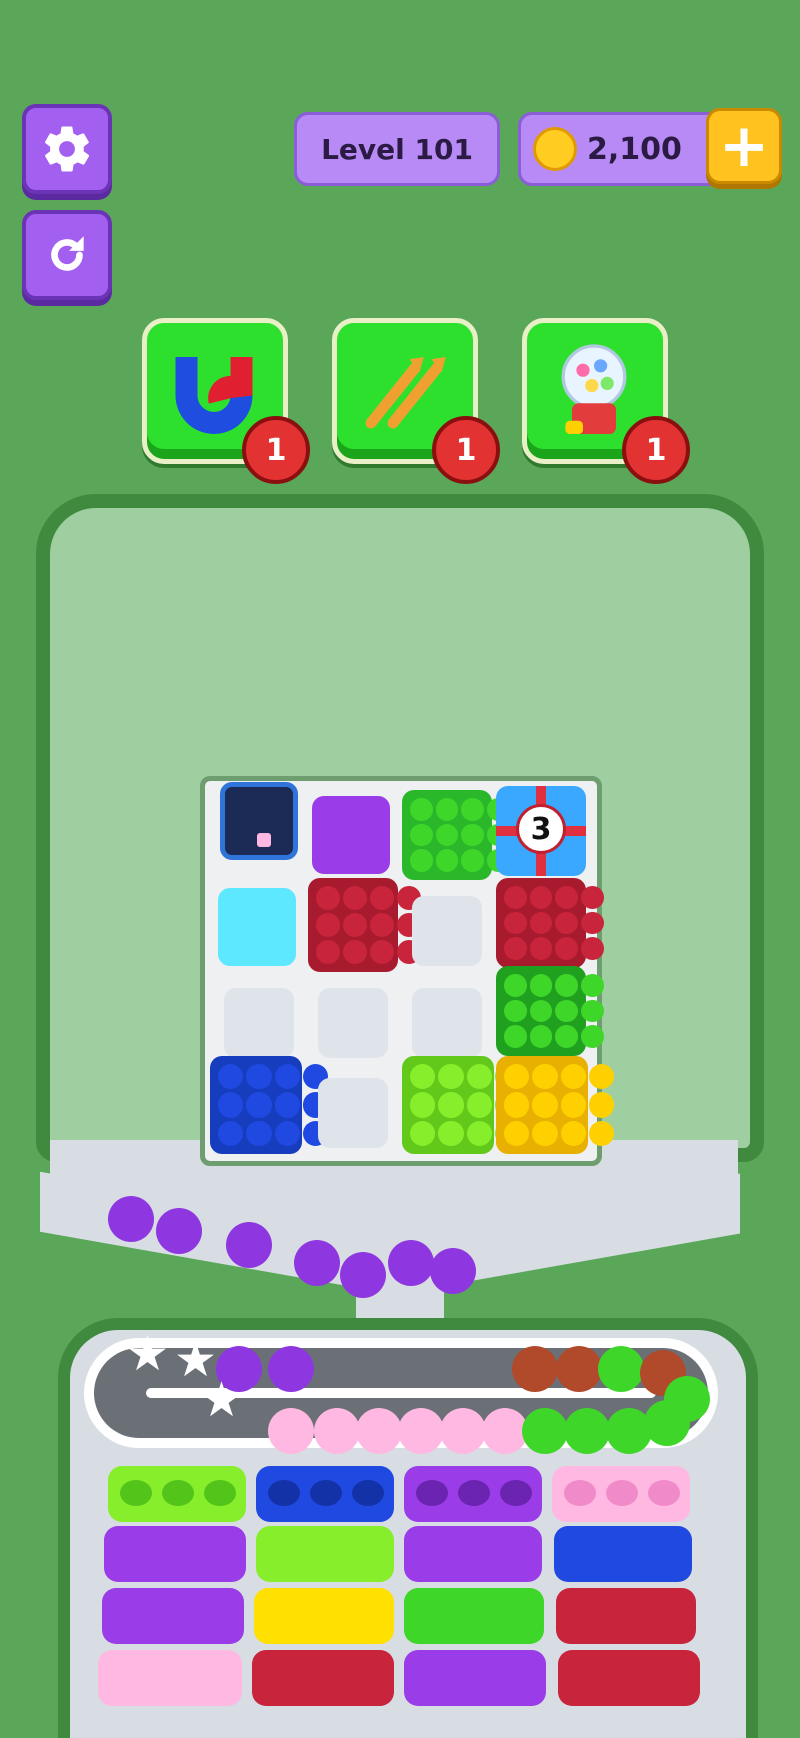 This screenshot has height=1738, width=800. Describe the element at coordinates (276, 450) in the screenshot. I see `magnet-count-badge: 1` at that location.